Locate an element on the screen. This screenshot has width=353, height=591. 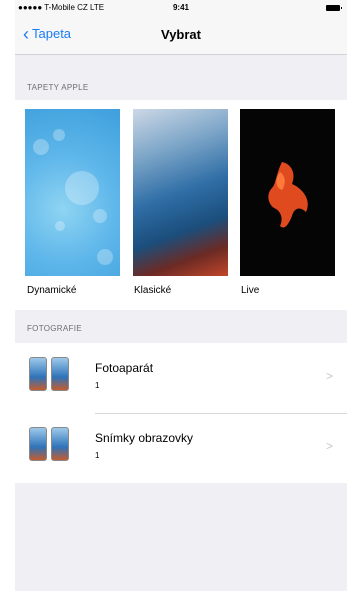
wallpaper-classic-thumbnail is located at coordinates (180, 192).